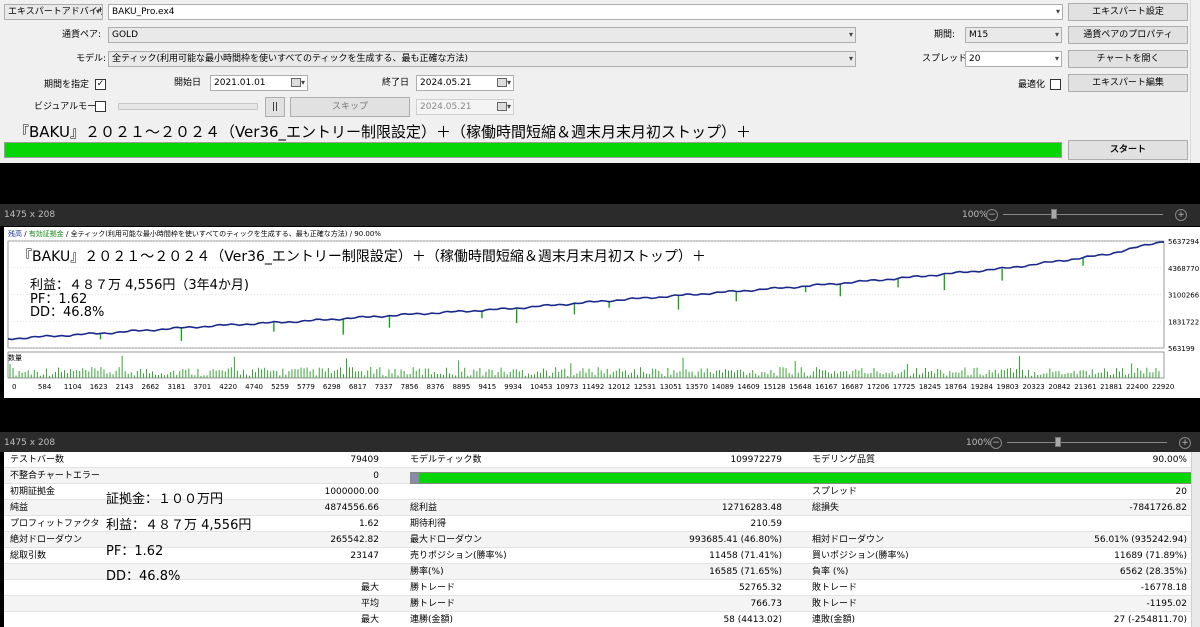 This screenshot has height=627, width=1200. What do you see at coordinates (369, 604) in the screenshot?
I see `table-cell: 平均` at bounding box center [369, 604].